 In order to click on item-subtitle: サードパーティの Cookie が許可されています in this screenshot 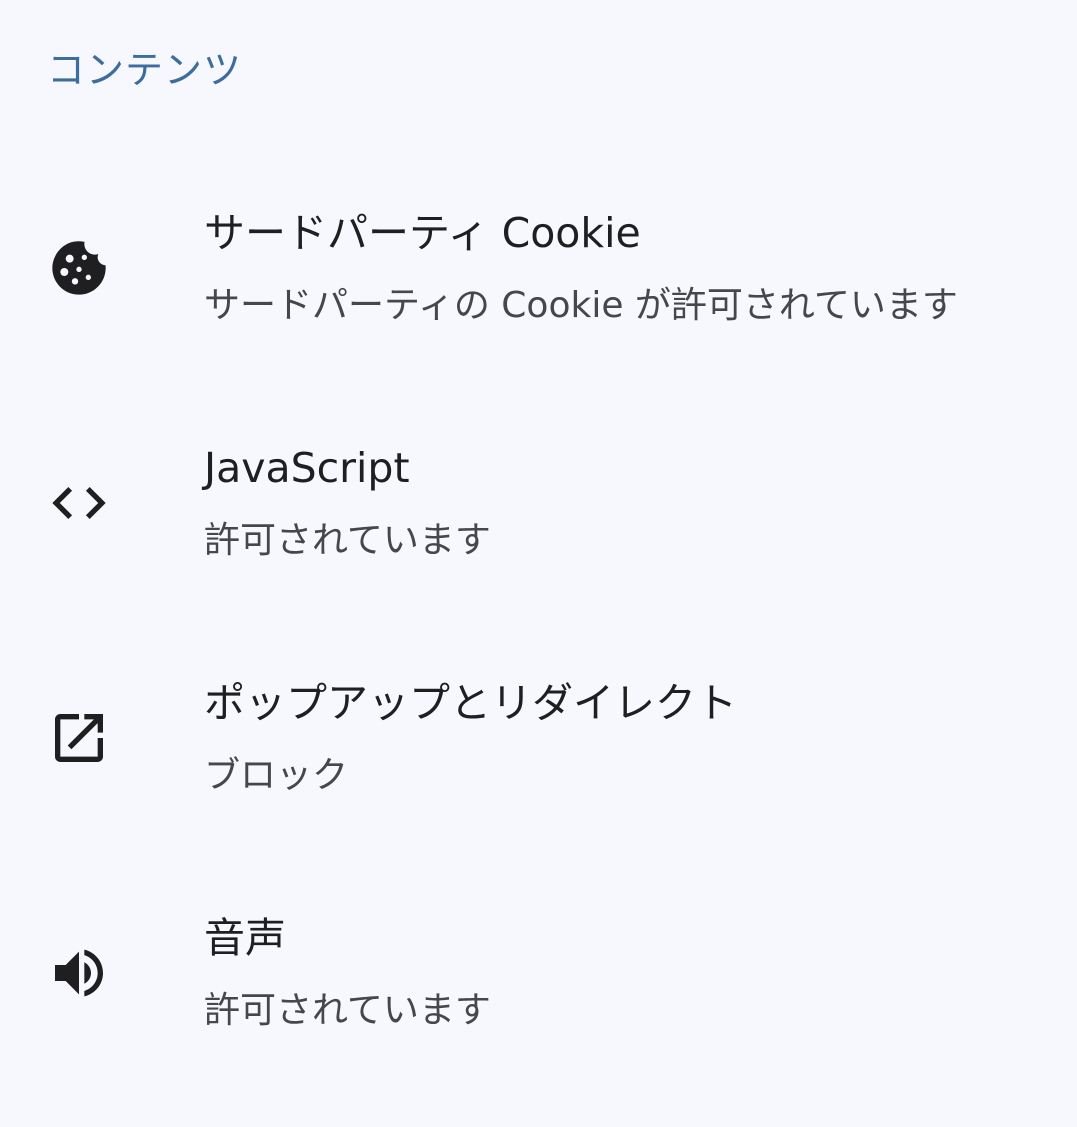, I will do `click(581, 305)`.